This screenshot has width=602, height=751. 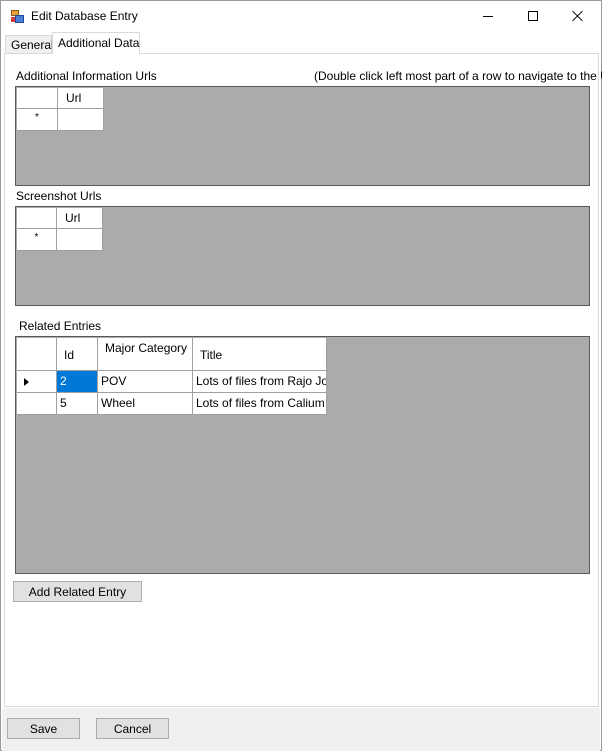 What do you see at coordinates (145, 382) in the screenshot?
I see `related-row-1-category: POV` at bounding box center [145, 382].